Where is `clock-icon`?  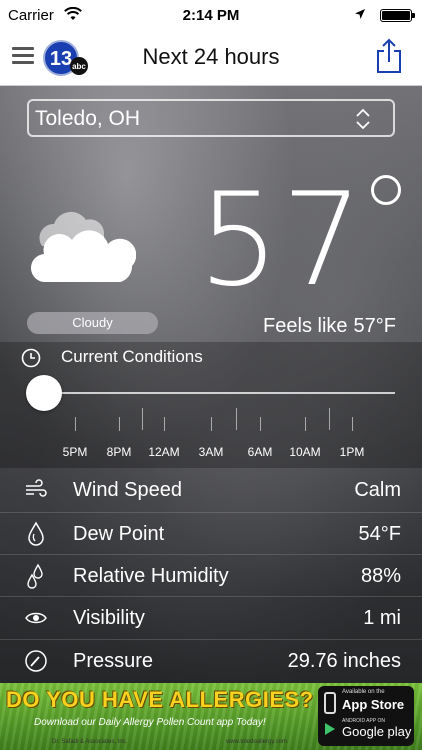 clock-icon is located at coordinates (31, 358).